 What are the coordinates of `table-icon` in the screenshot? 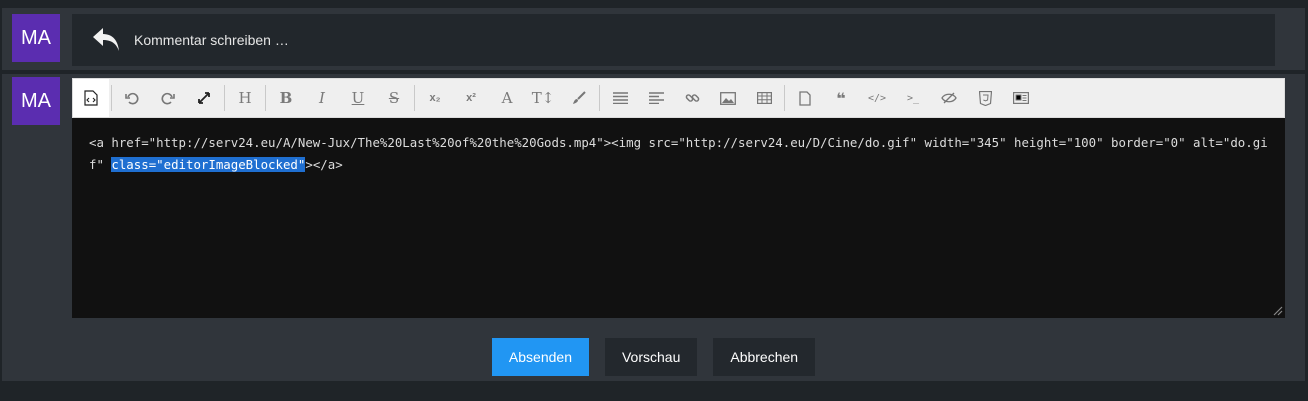 It's located at (764, 98).